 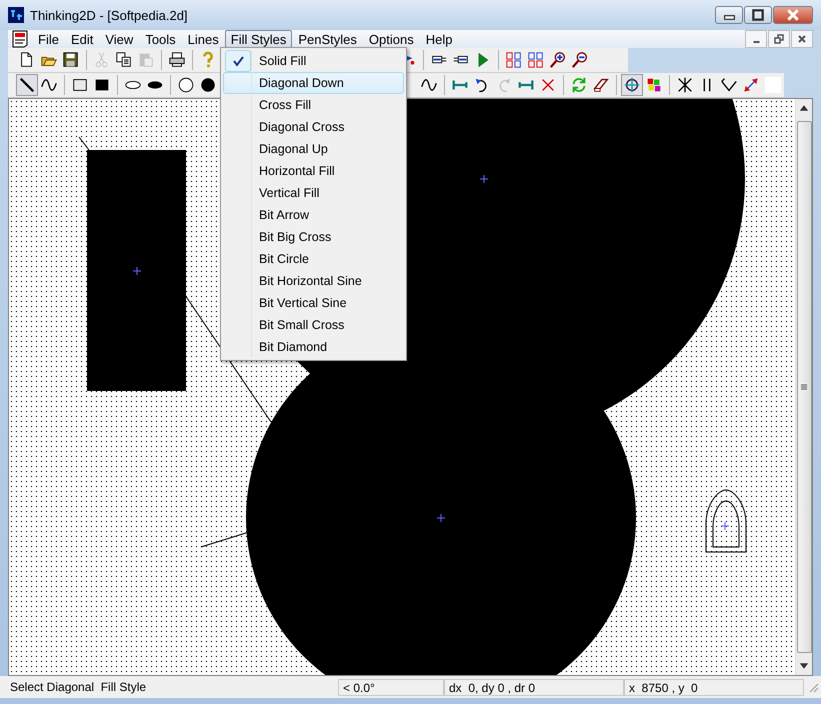 I want to click on window-title: Thinking2D - [Softpedia.2d], so click(x=109, y=15).